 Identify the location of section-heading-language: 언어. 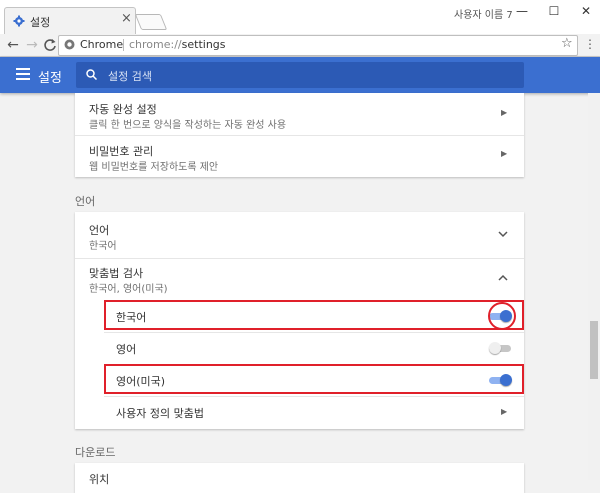
(85, 201).